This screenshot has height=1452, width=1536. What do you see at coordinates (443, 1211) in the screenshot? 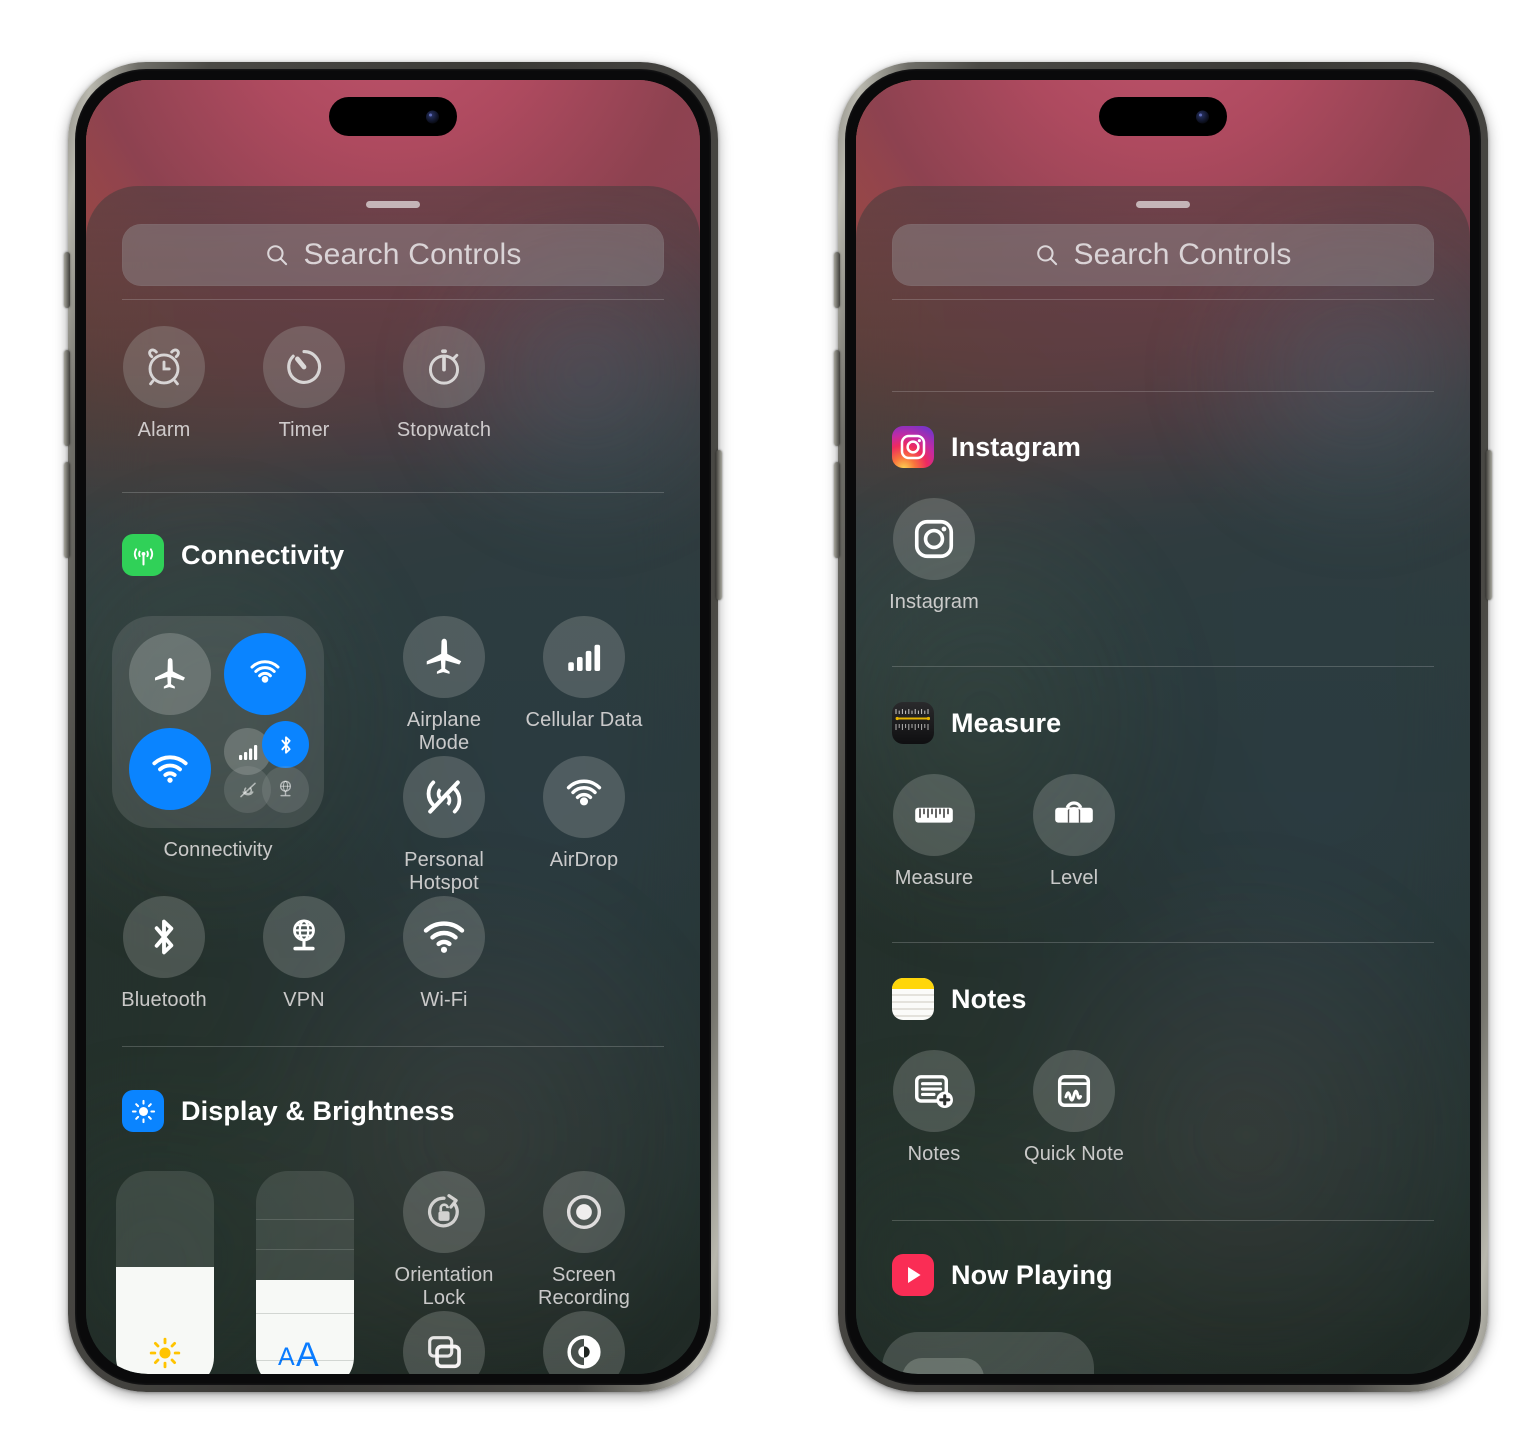
I see `rotation-lock-icon` at bounding box center [443, 1211].